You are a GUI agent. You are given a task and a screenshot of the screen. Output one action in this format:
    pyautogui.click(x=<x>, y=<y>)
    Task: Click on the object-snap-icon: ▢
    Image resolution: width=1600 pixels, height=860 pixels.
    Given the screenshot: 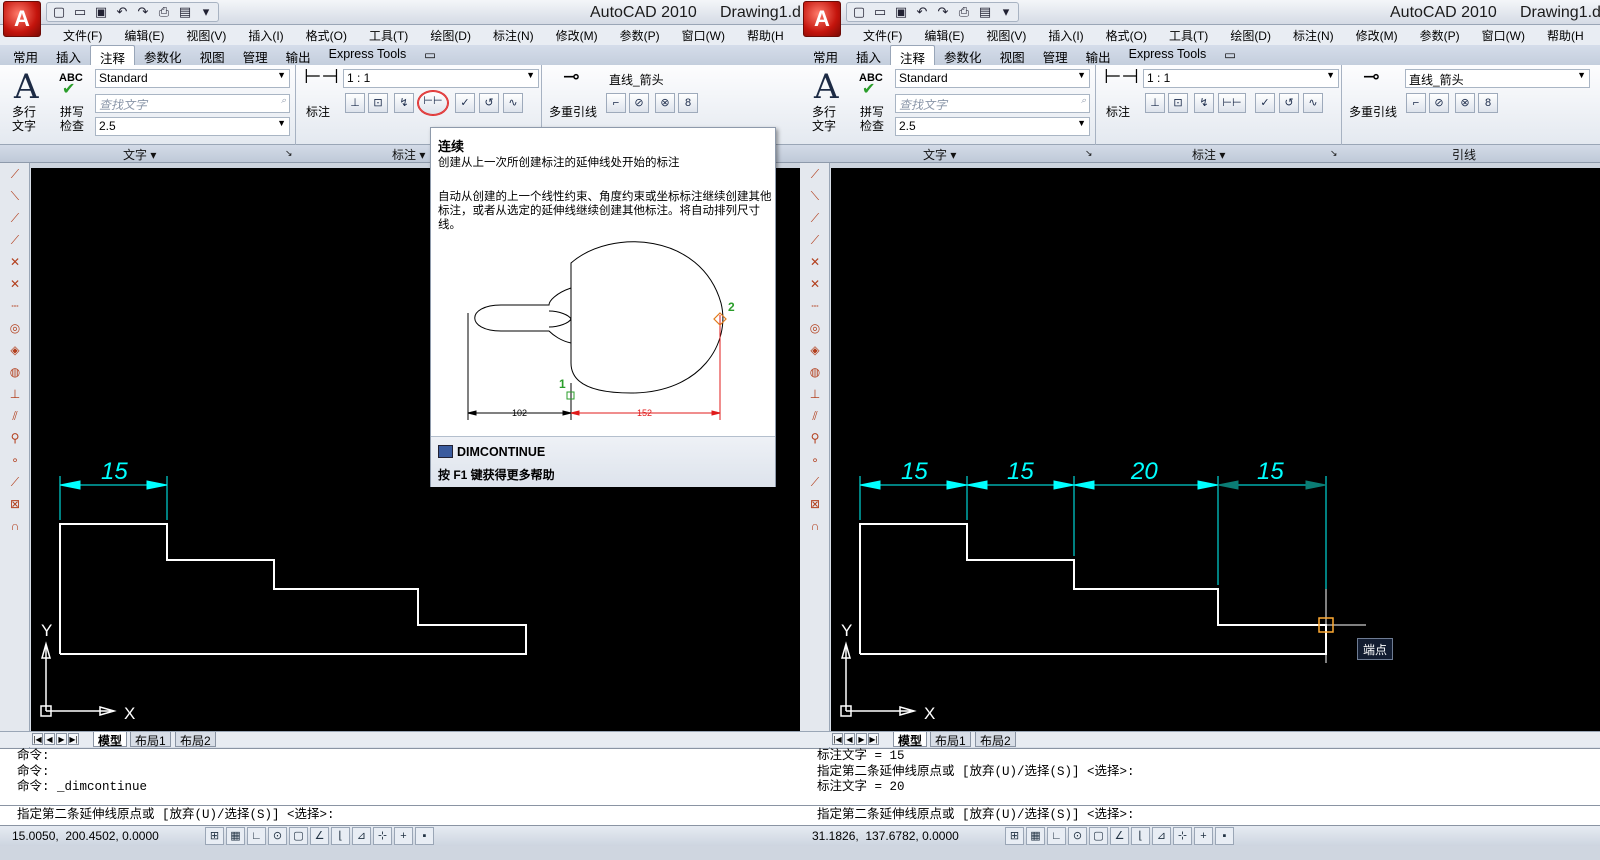 What is the action you would take?
    pyautogui.click(x=1098, y=836)
    